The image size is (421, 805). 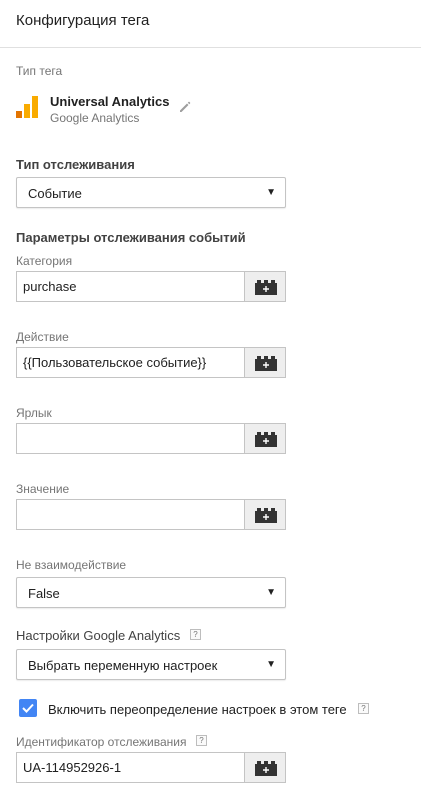 I want to click on tracking-type-label: Тип отслеживания, so click(x=75, y=164).